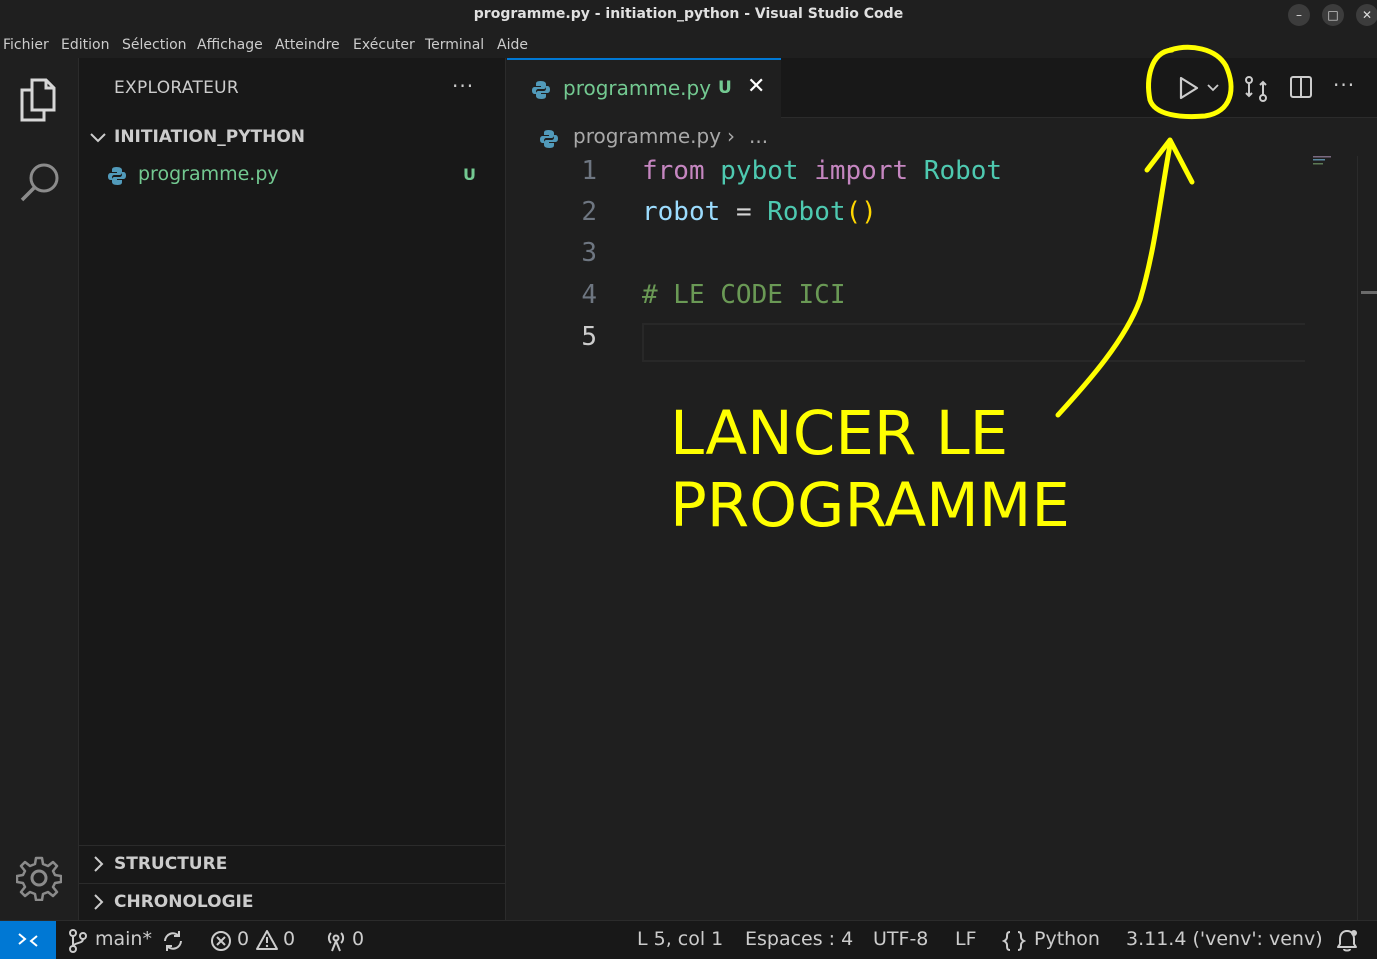 The height and width of the screenshot is (959, 1377). Describe the element at coordinates (384, 45) in the screenshot. I see `menu-executer: Exécuter` at that location.